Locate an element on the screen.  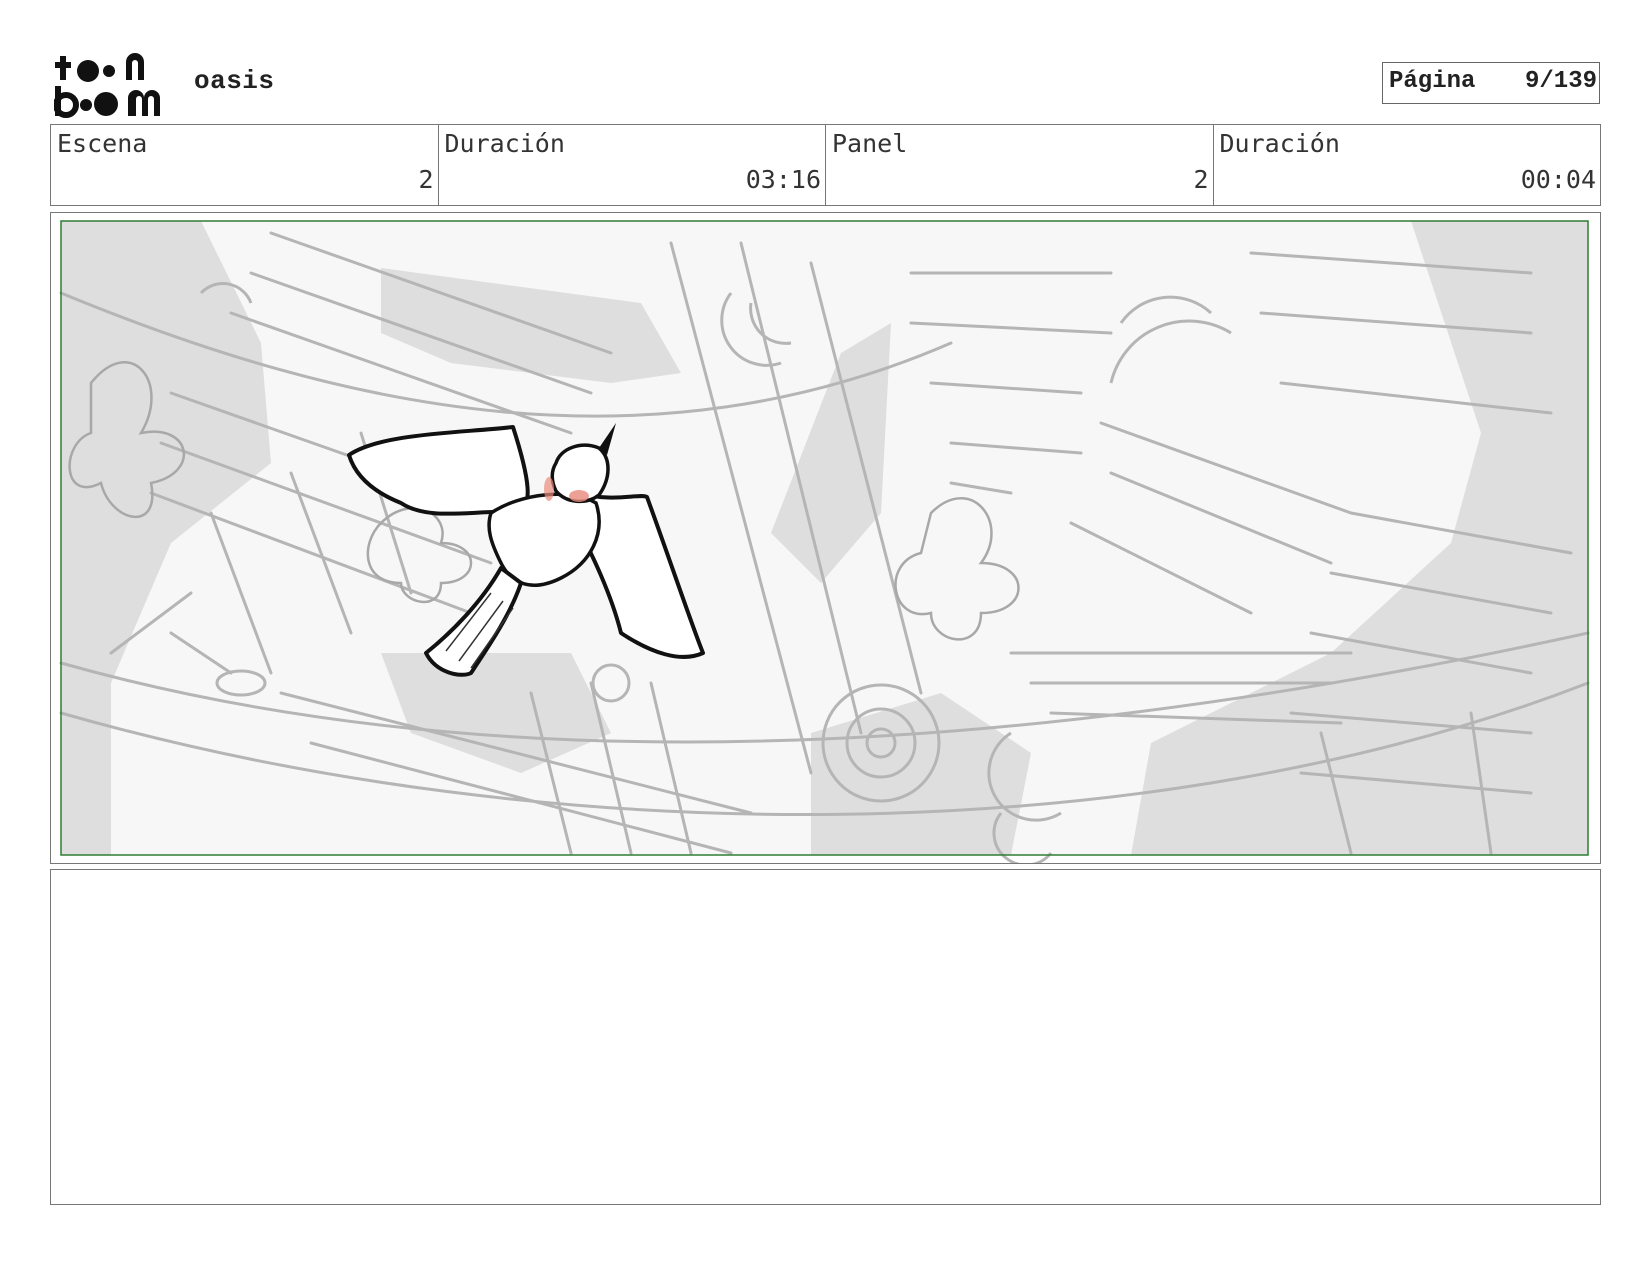
panel-value: 2 is located at coordinates (1201, 179).